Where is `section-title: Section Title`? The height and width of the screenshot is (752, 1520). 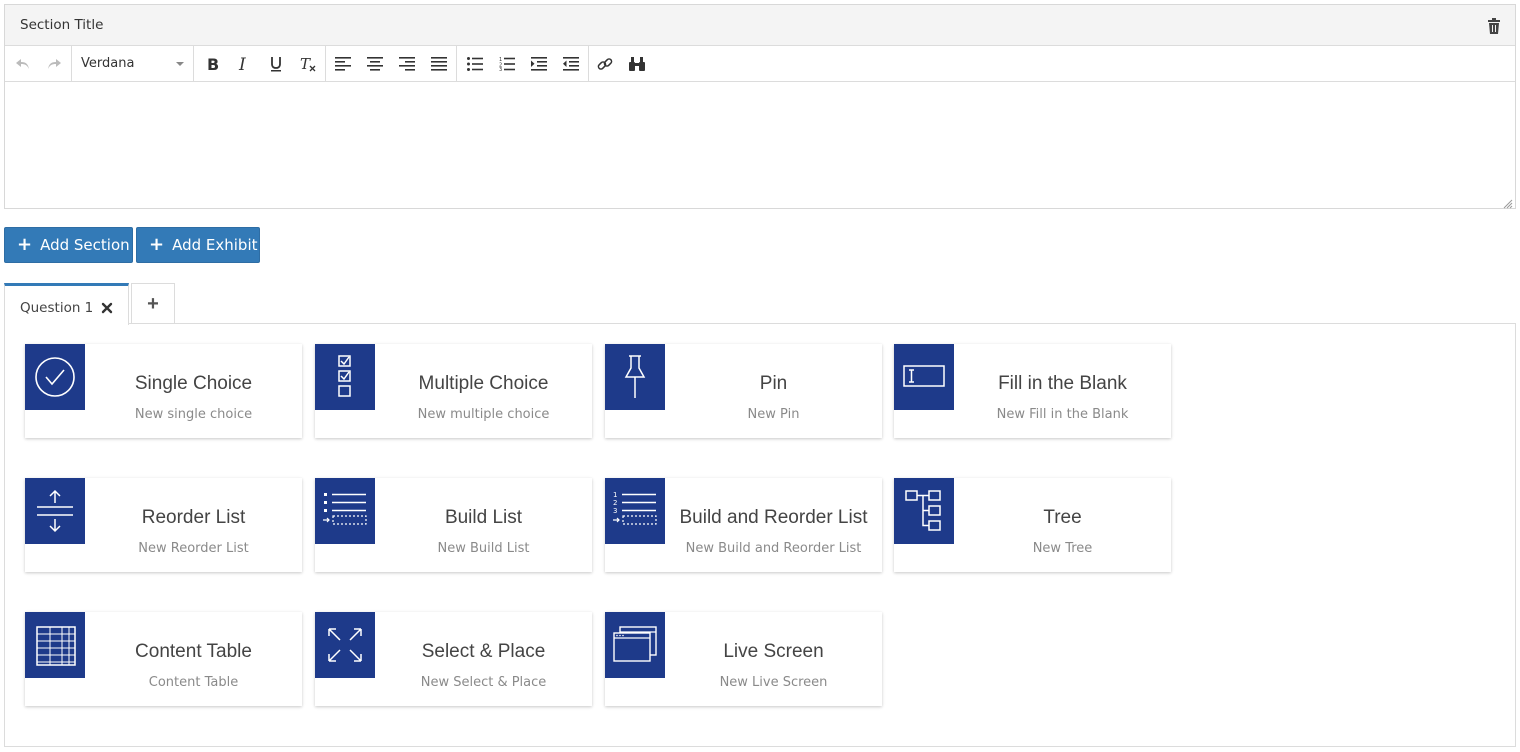 section-title: Section Title is located at coordinates (62, 25).